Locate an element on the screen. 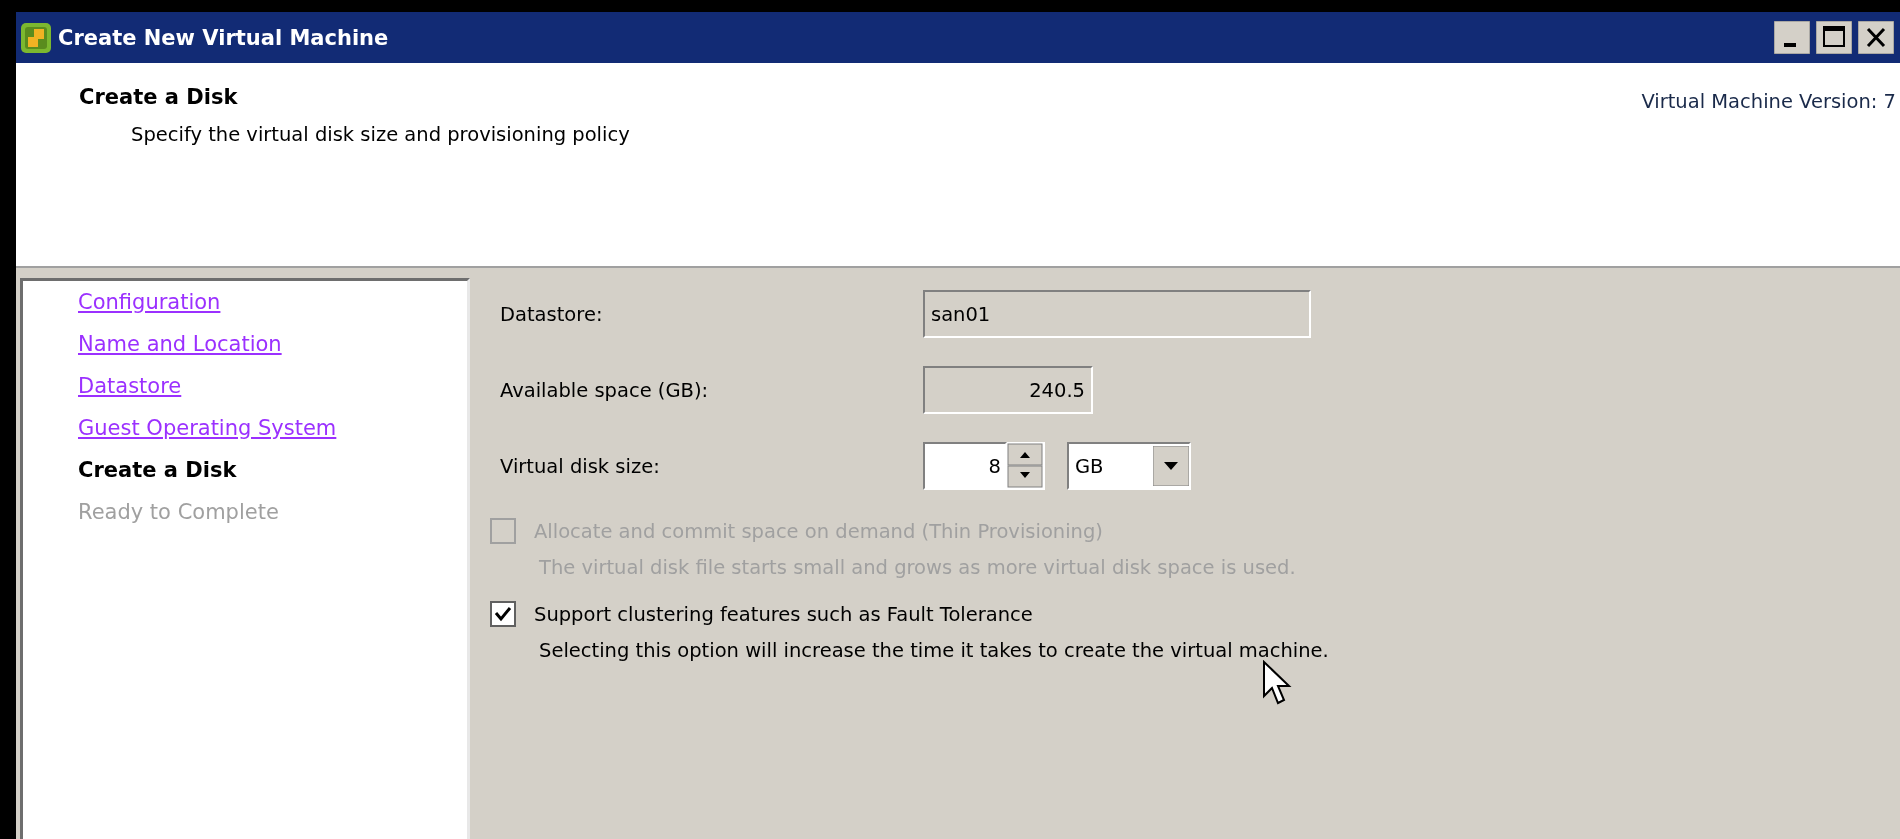 The height and width of the screenshot is (839, 1900). step-link: Guest Operating System is located at coordinates (207, 428).